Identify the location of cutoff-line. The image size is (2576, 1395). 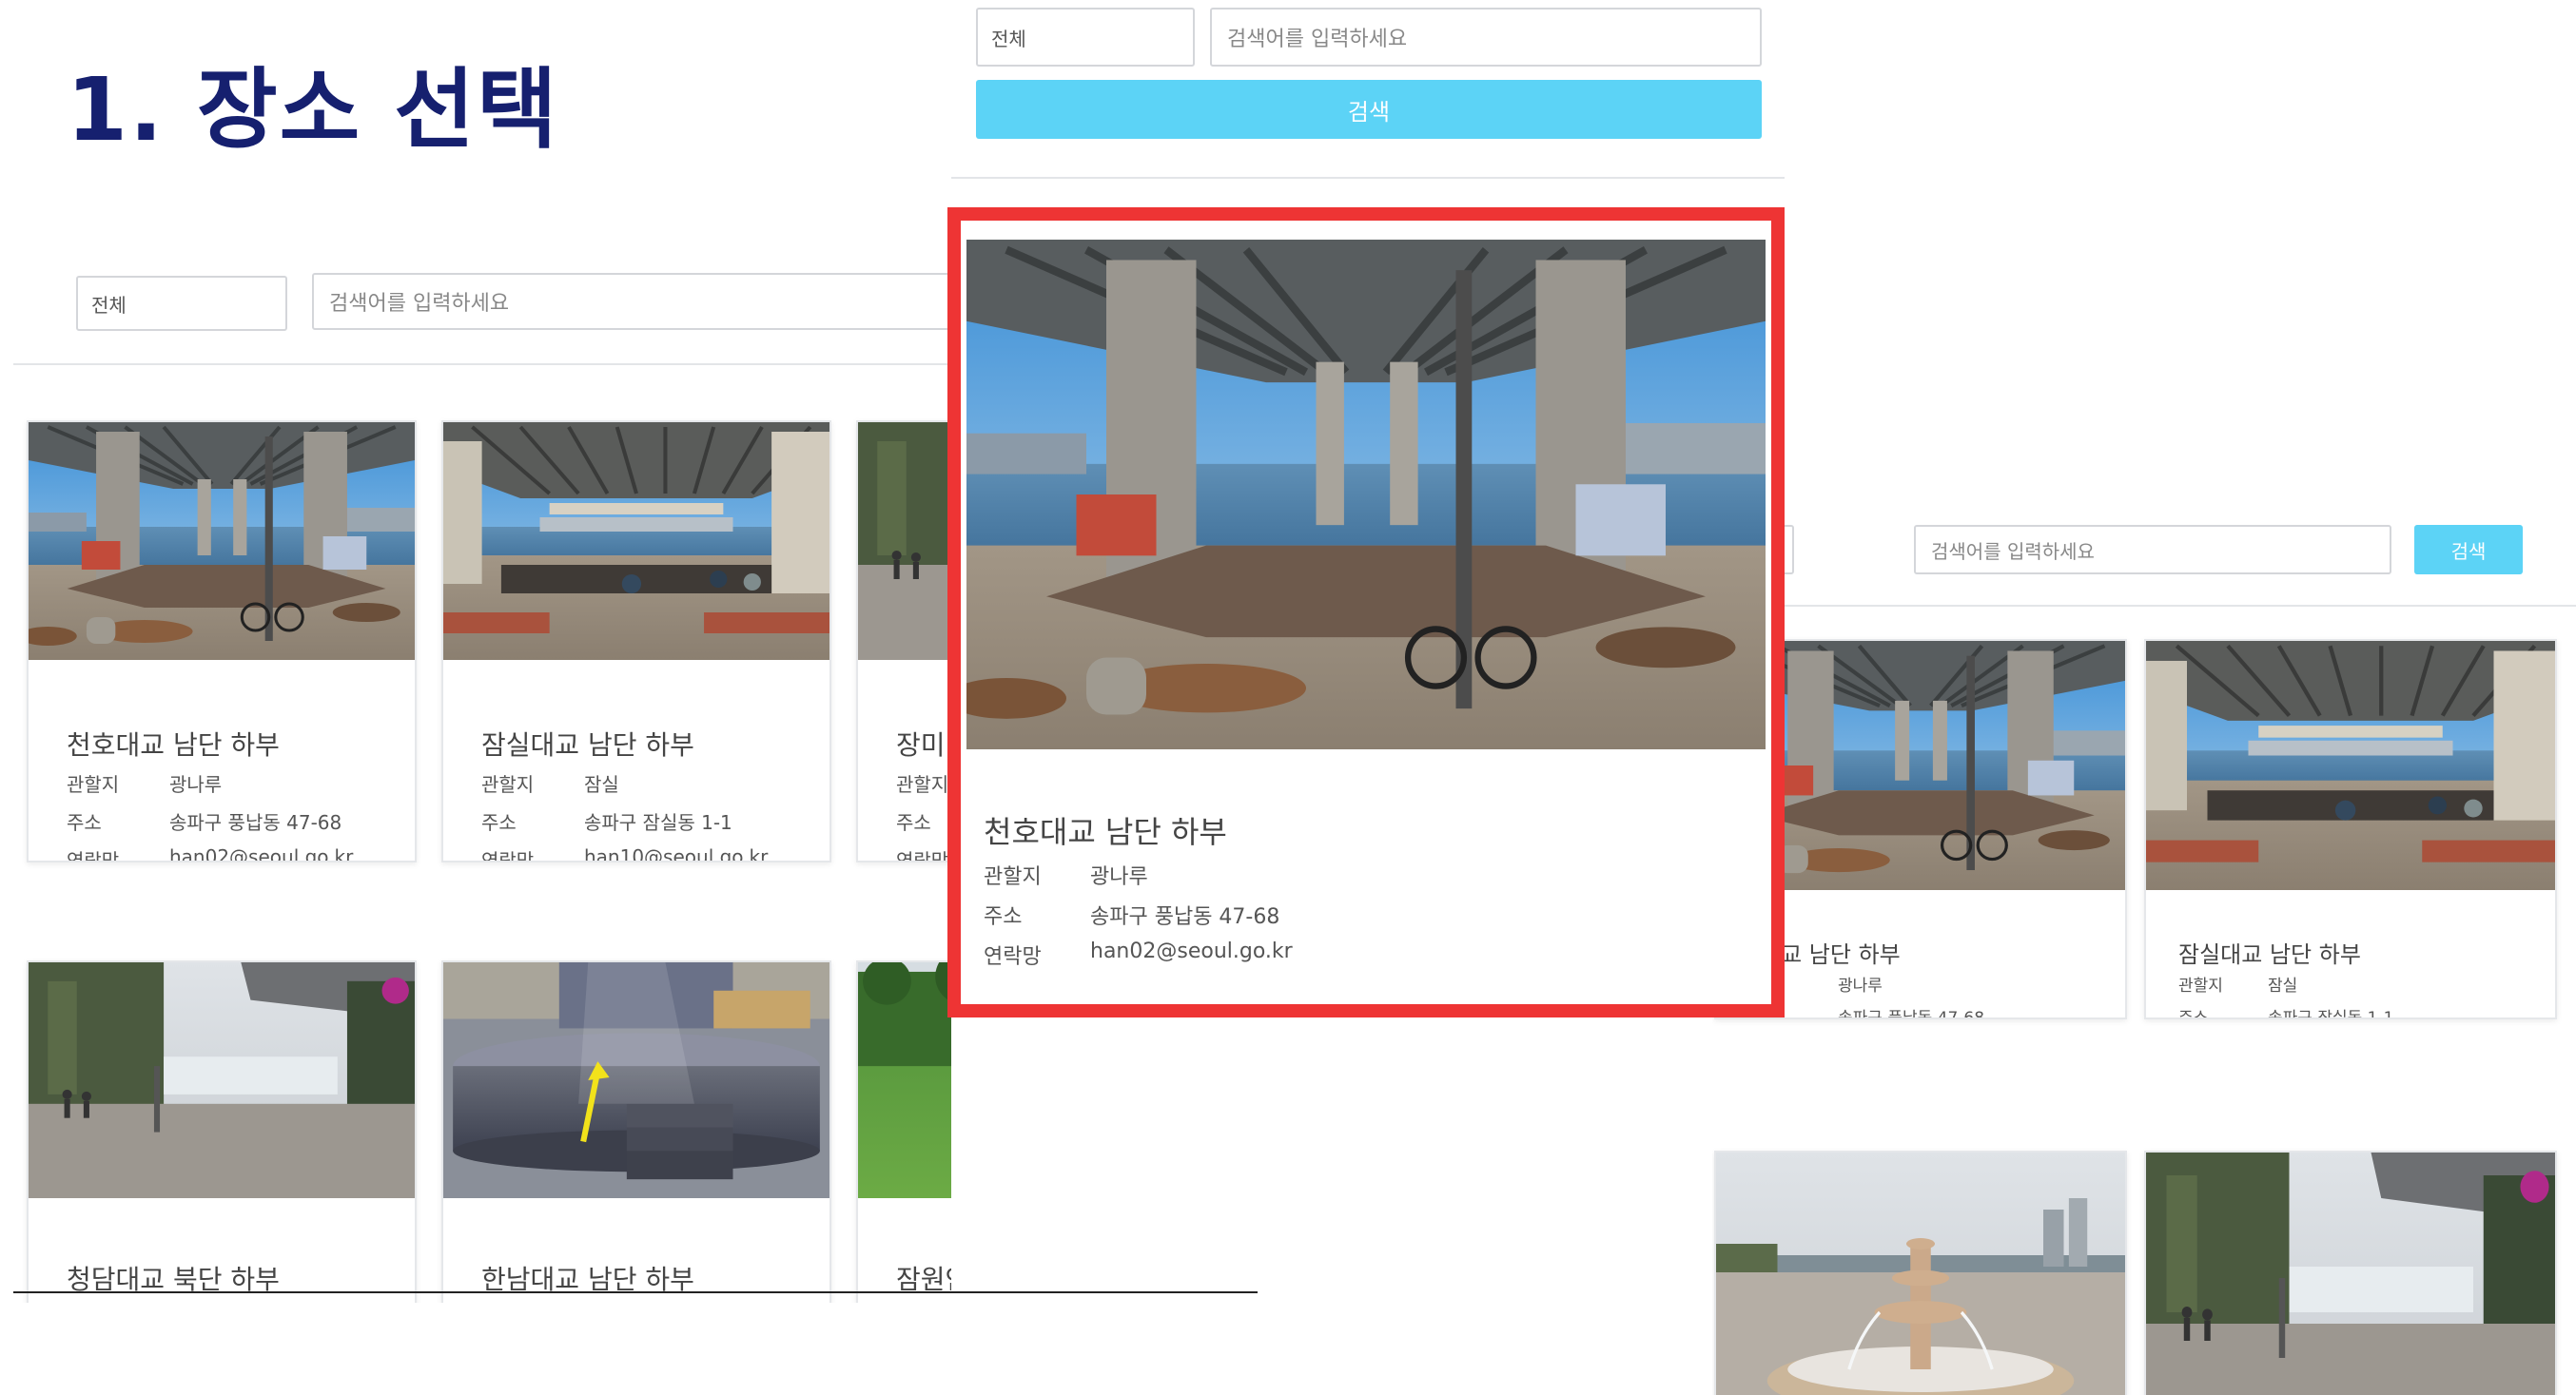
(635, 1292).